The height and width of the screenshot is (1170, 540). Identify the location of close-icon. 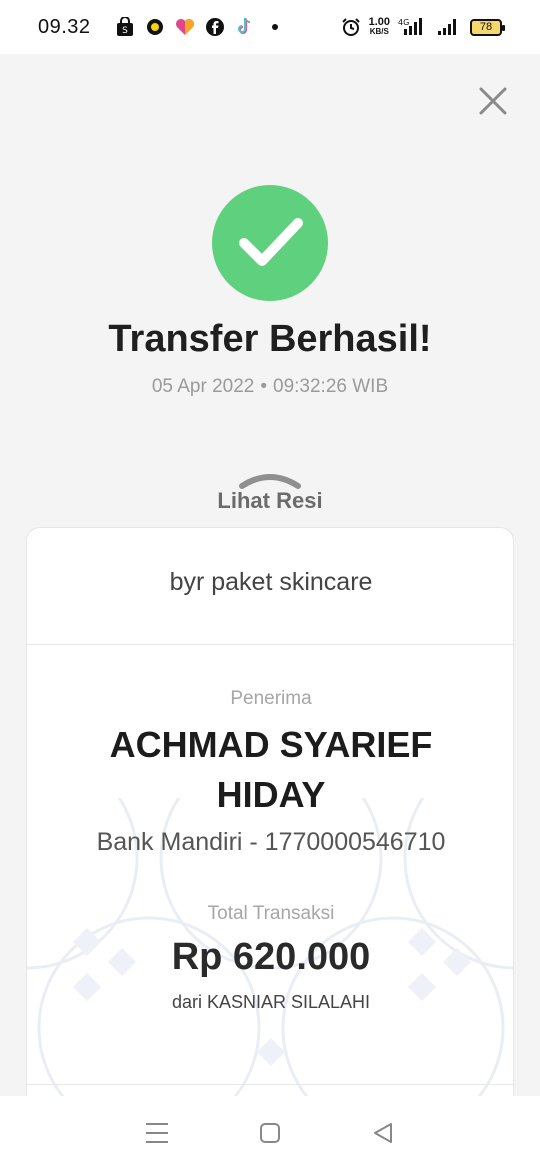
(493, 101).